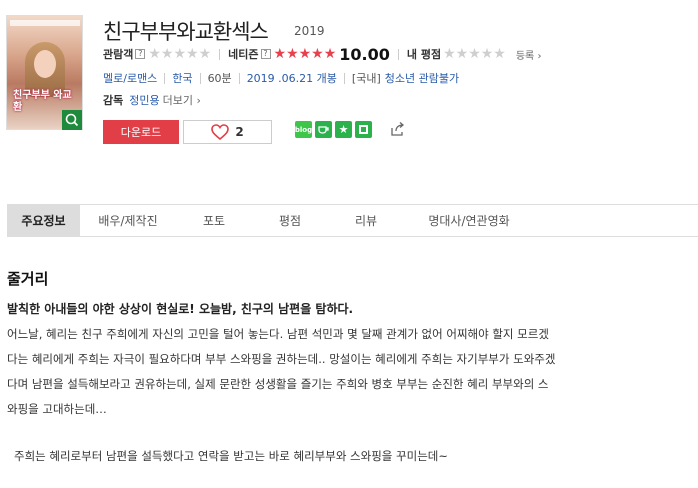  I want to click on more-link: 더보기 ›, so click(182, 100).